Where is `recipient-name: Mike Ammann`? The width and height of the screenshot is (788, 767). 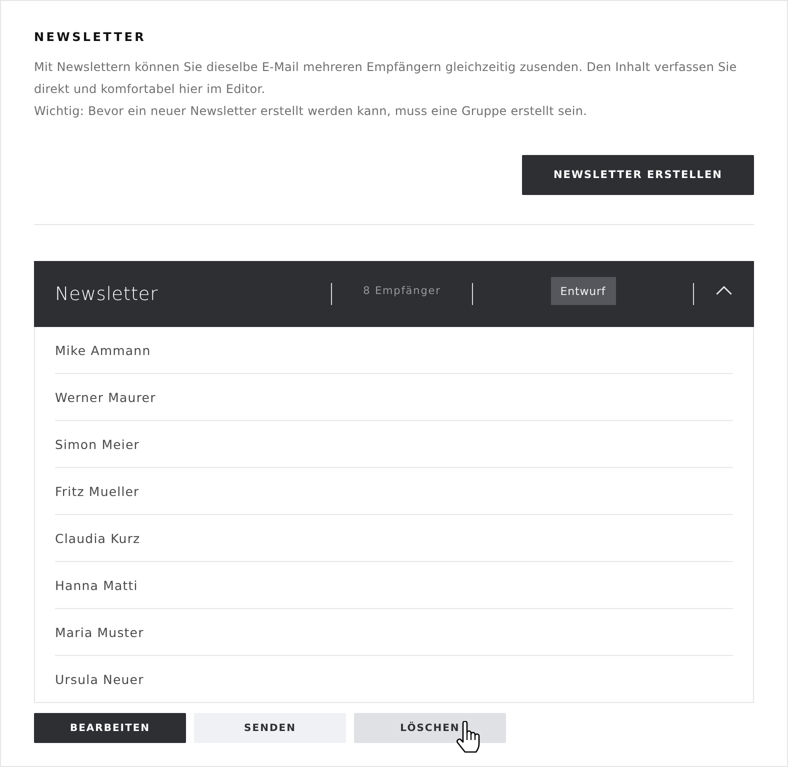 recipient-name: Mike Ammann is located at coordinates (103, 350).